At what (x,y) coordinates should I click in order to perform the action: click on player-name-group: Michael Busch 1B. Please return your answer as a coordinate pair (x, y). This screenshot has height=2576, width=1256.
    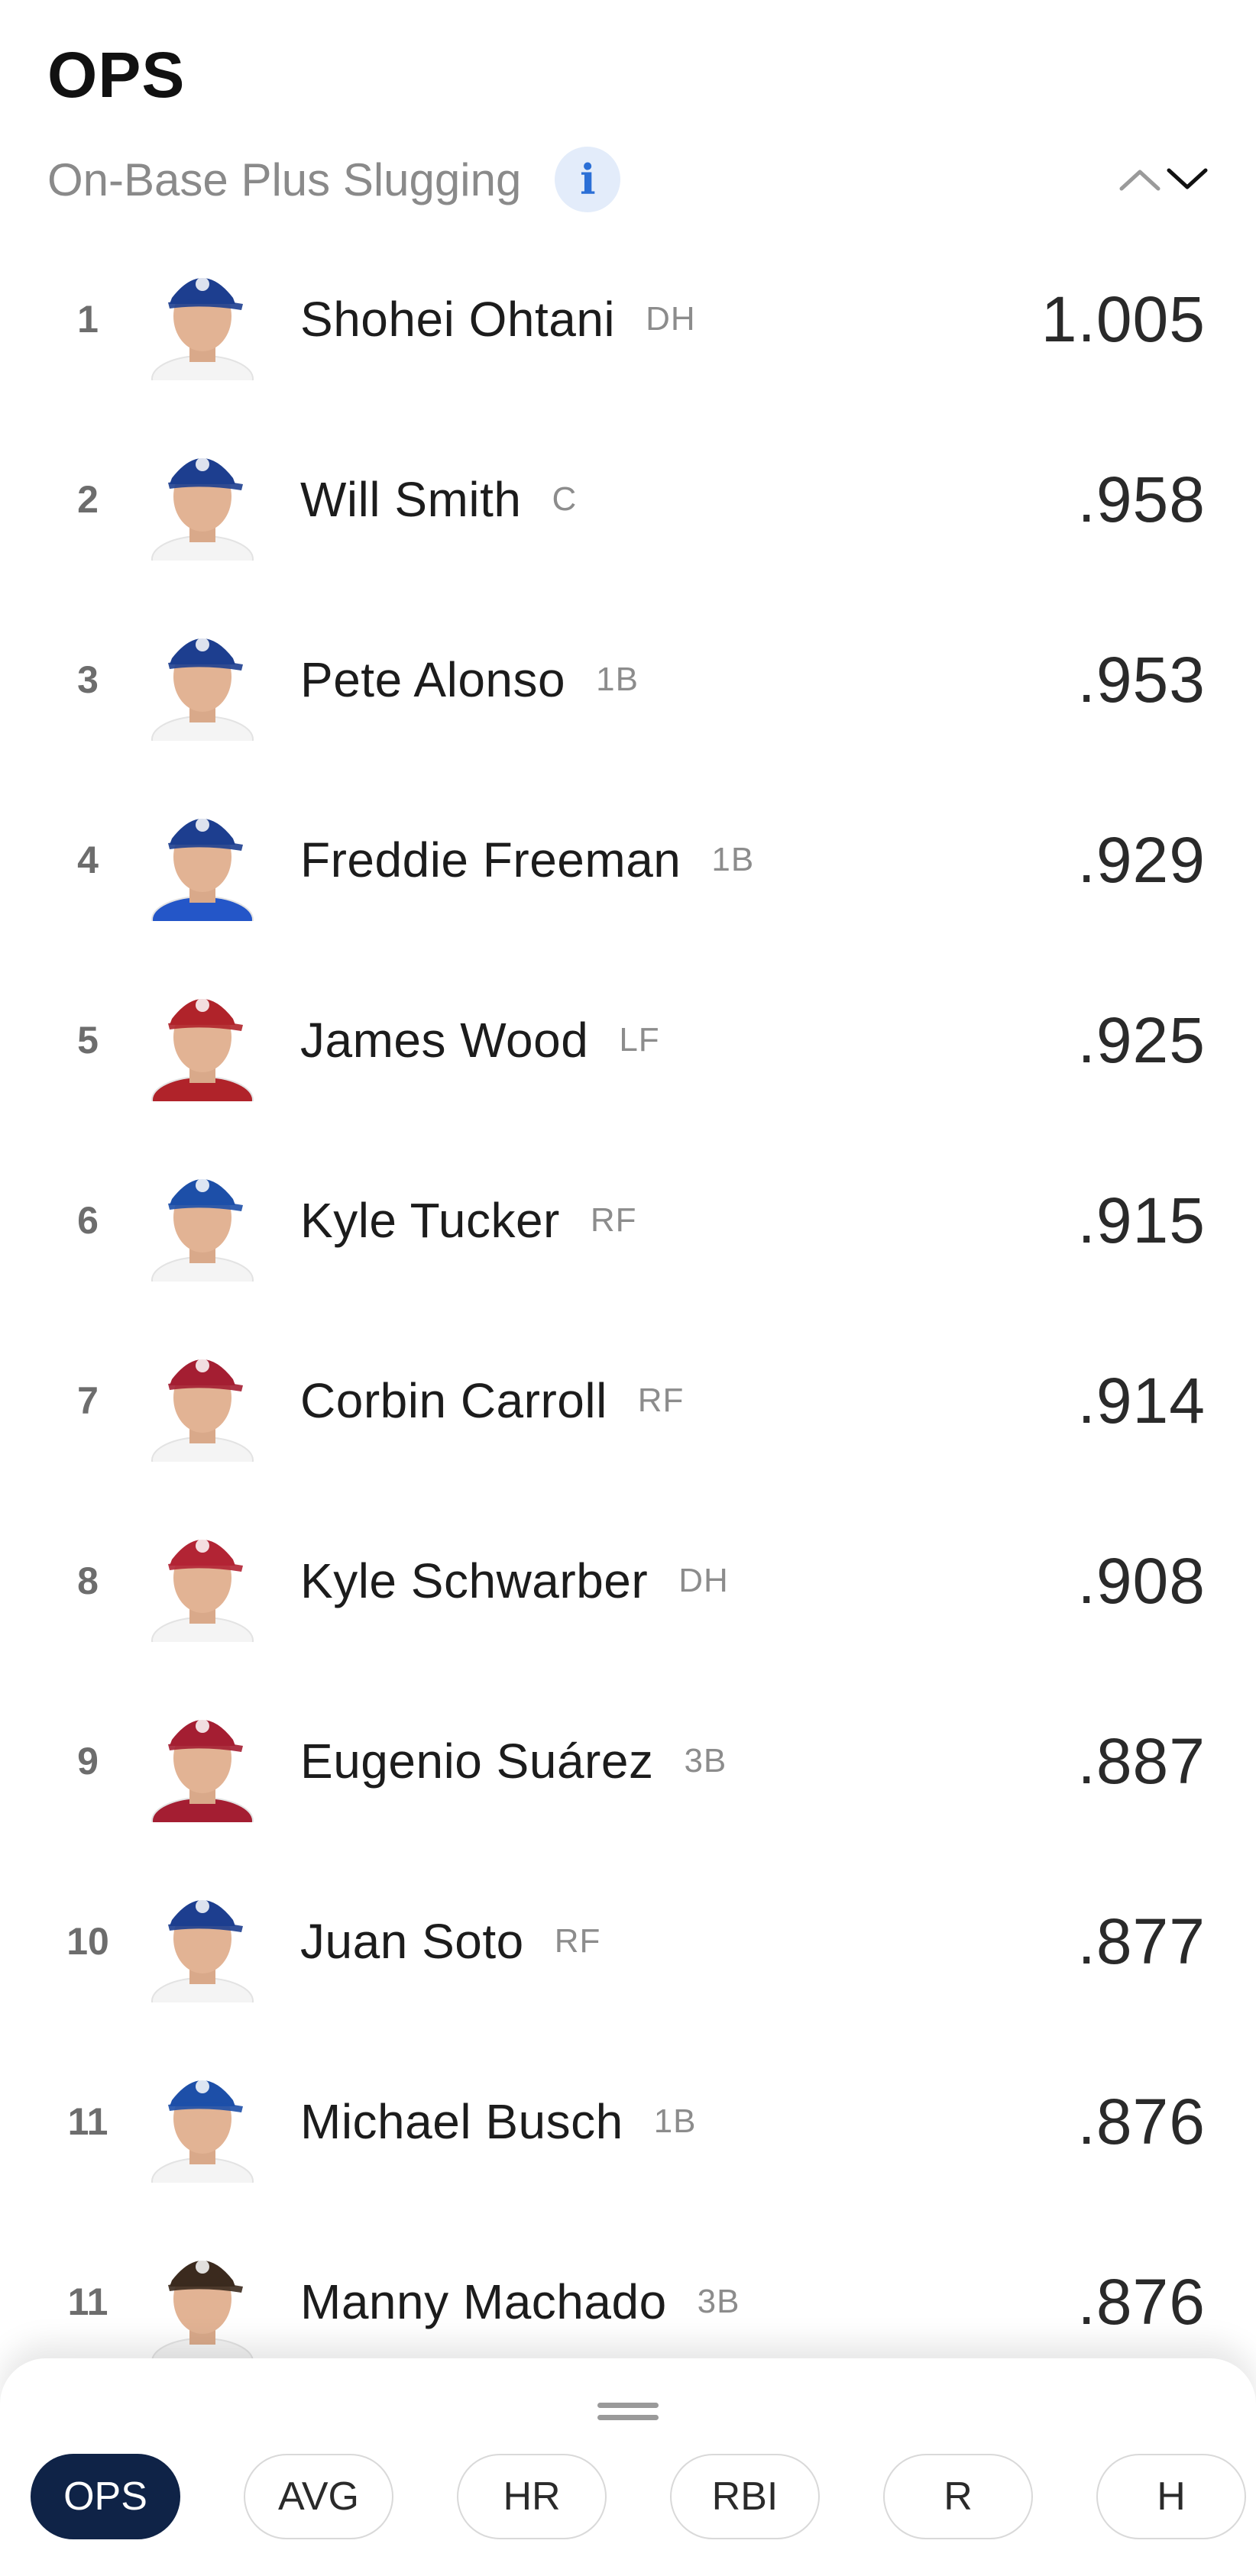
    Looking at the image, I should click on (498, 2121).